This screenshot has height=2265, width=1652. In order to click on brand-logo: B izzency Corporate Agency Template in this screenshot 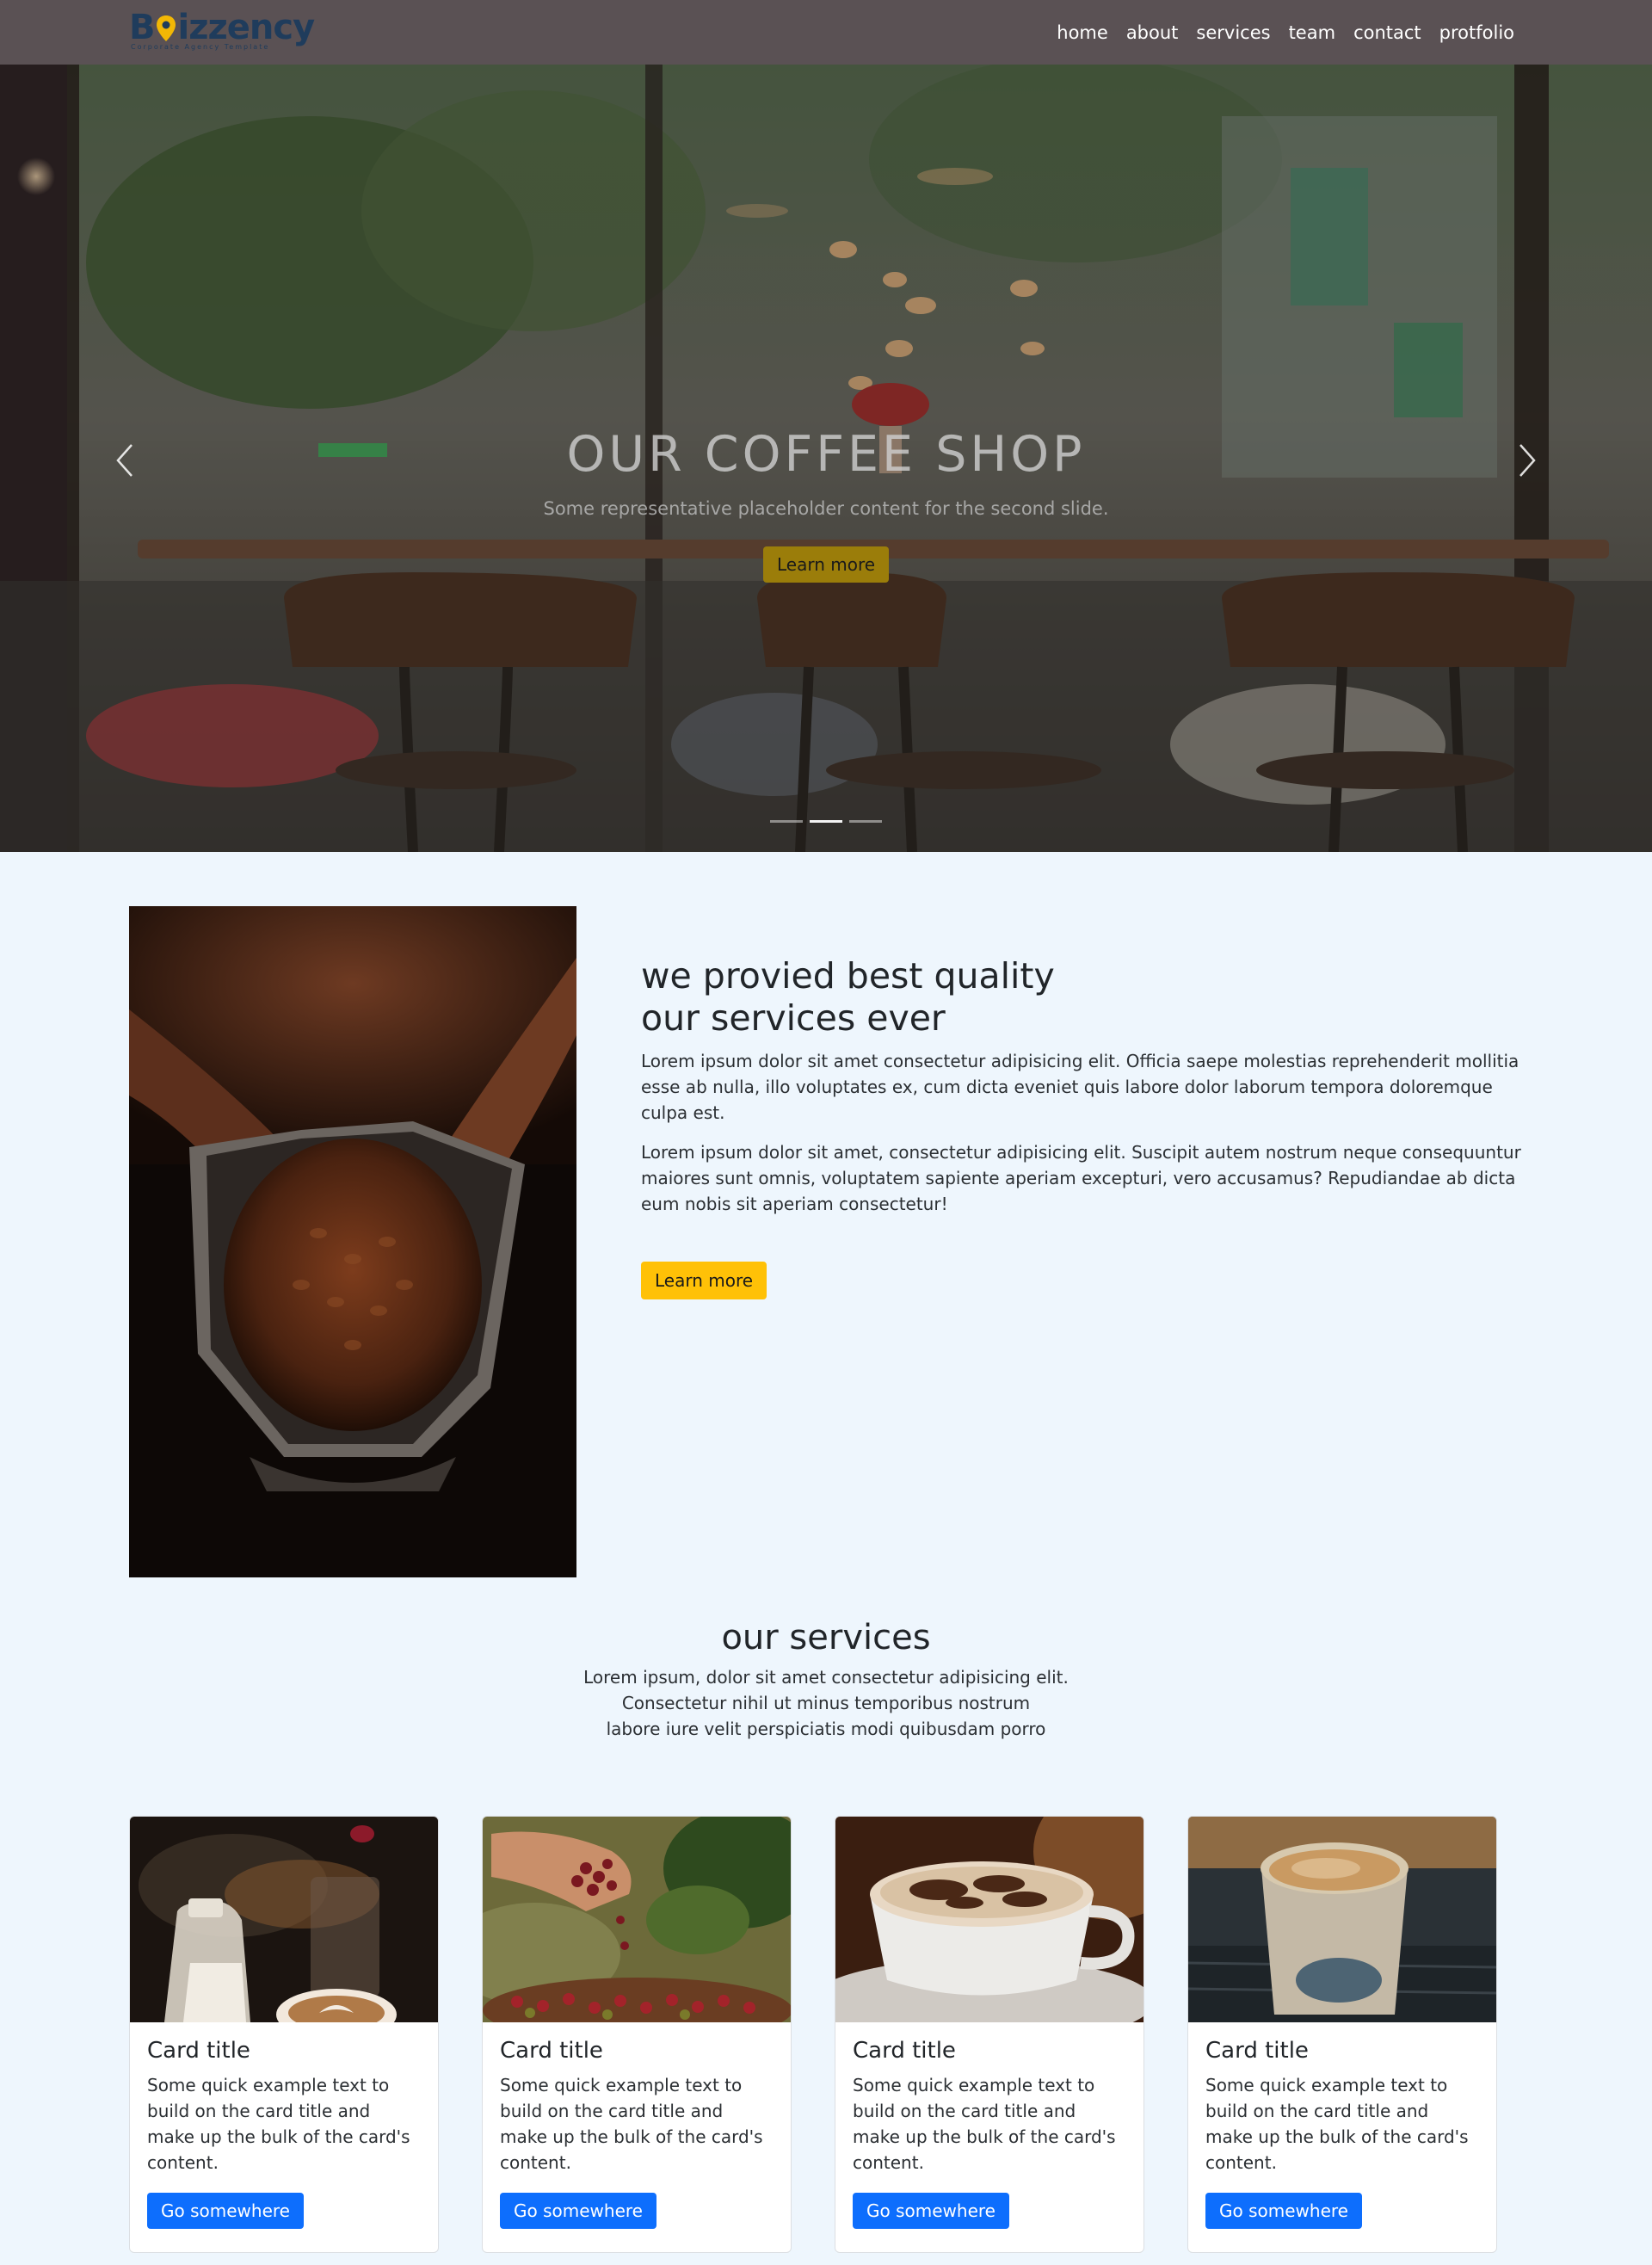, I will do `click(222, 31)`.